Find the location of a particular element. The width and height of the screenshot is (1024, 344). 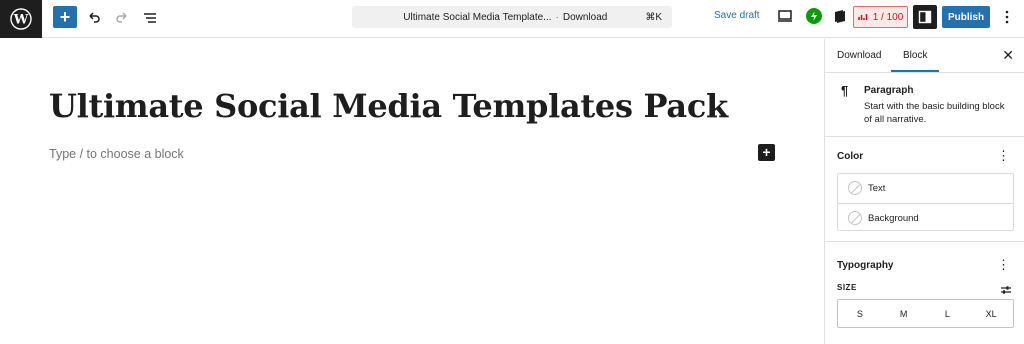

wordpress-logo-button: W is located at coordinates (21, 19).